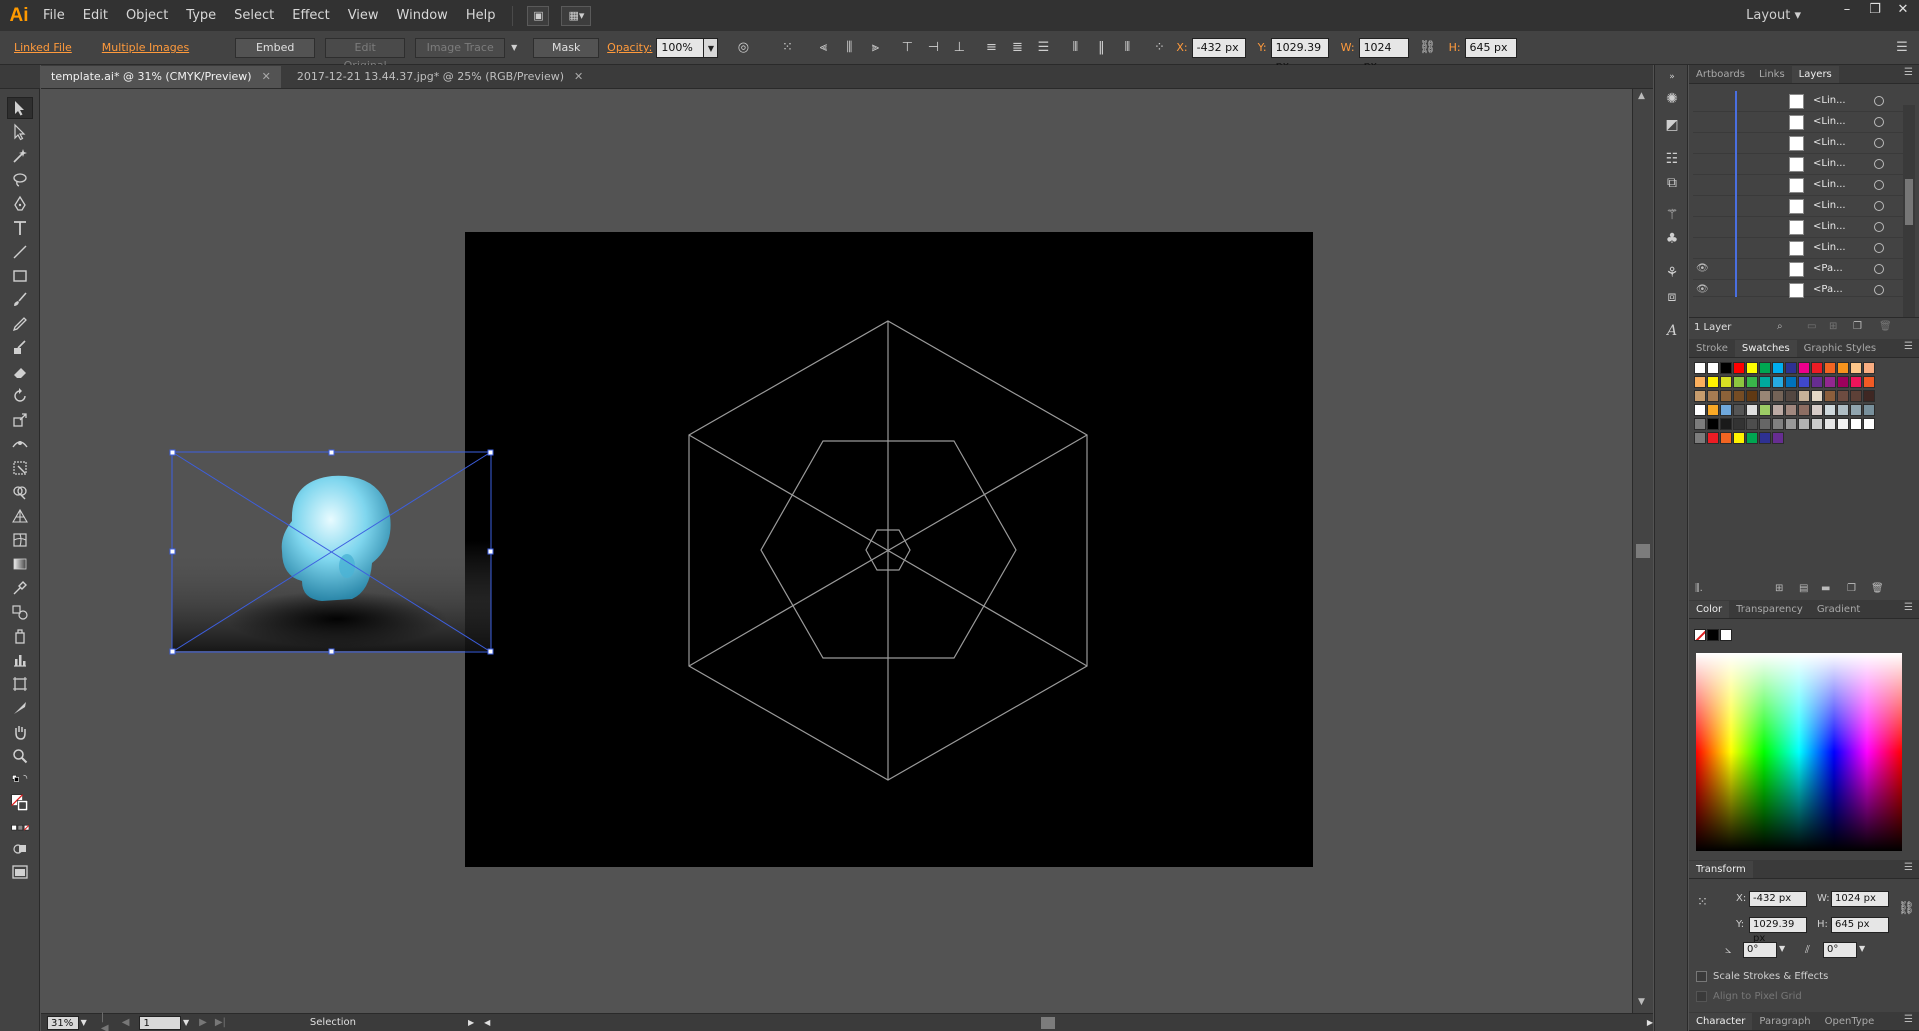 The image size is (1919, 1031). What do you see at coordinates (20, 732) in the screenshot?
I see `hand-tool-icon` at bounding box center [20, 732].